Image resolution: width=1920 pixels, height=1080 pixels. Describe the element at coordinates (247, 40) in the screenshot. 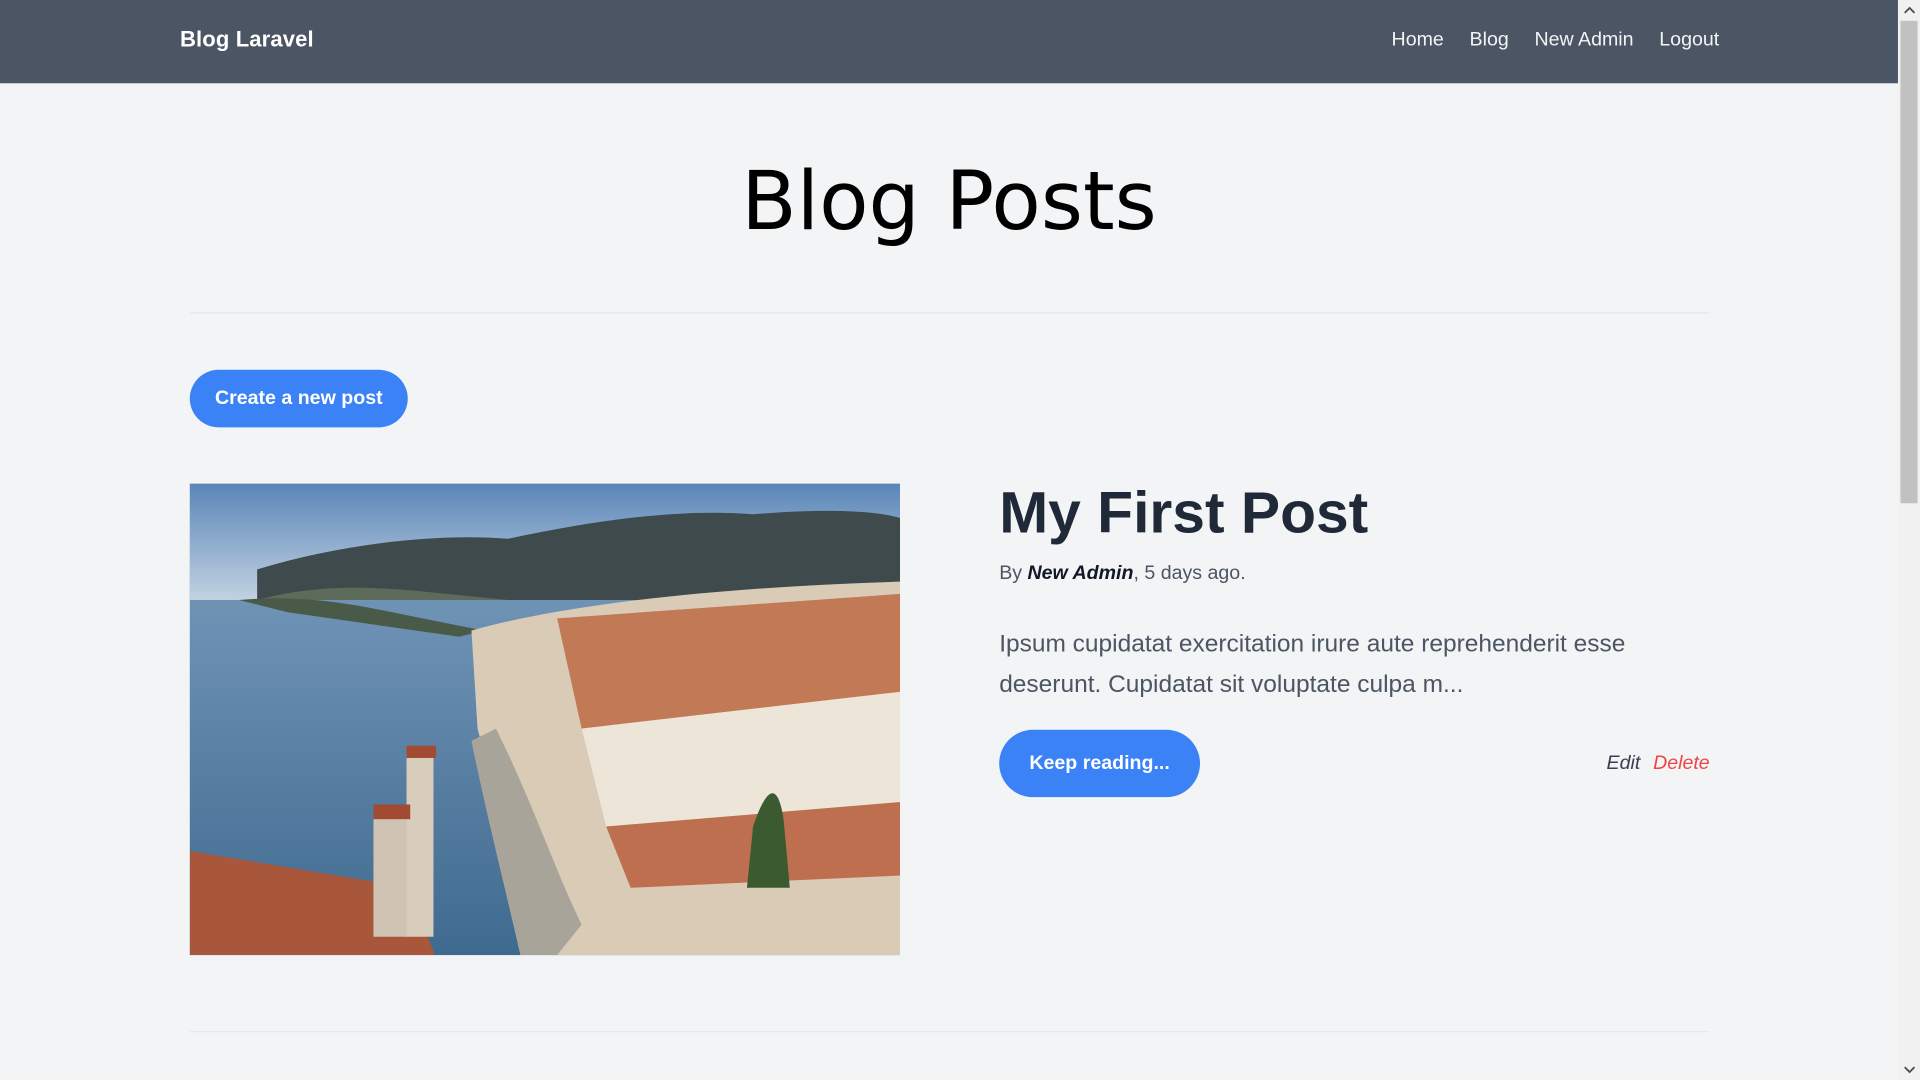

I see `brand-link: Blog Laravel` at that location.